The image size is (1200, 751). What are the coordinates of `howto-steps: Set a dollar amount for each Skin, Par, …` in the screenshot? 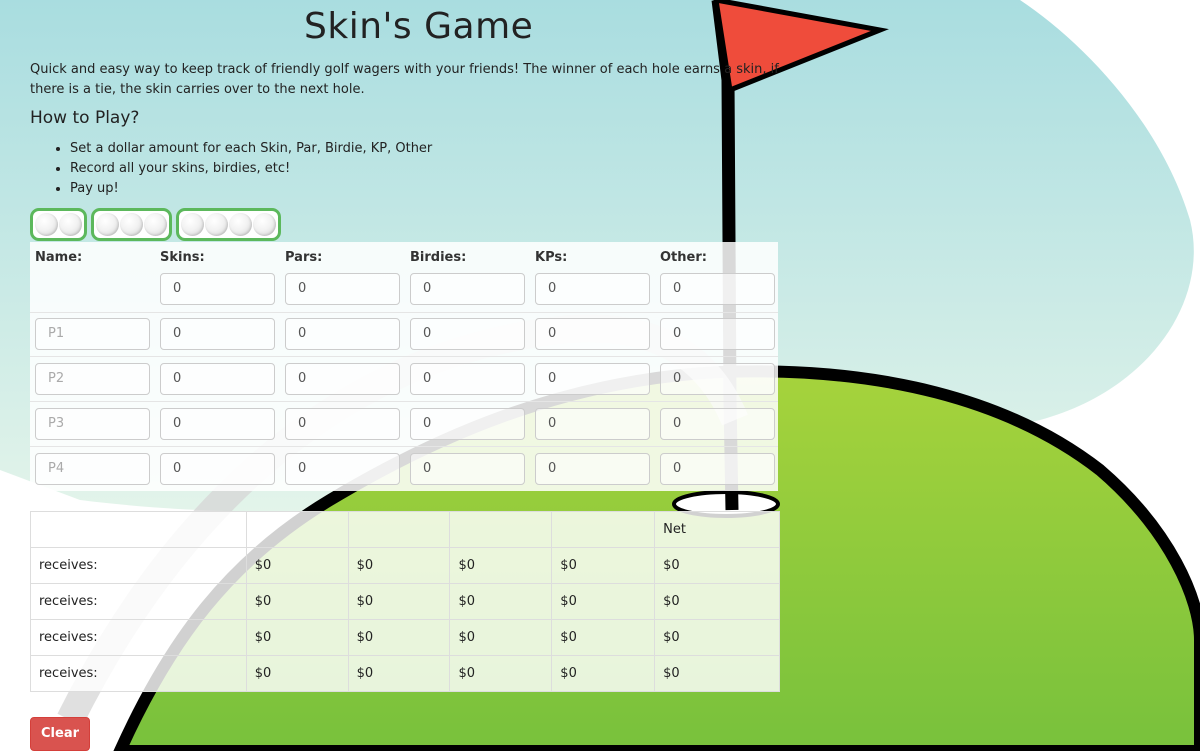 It's located at (231, 169).